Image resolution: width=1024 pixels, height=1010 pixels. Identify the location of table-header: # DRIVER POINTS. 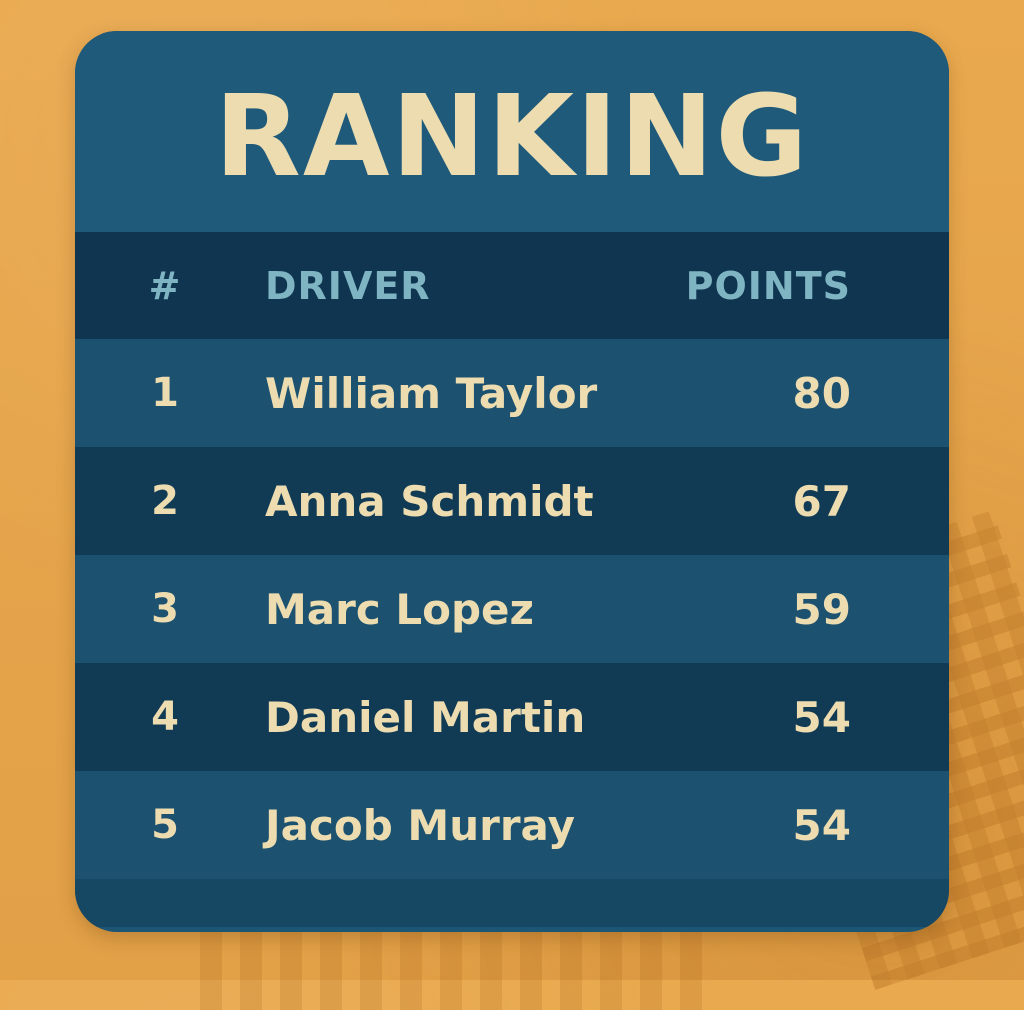
(512, 285).